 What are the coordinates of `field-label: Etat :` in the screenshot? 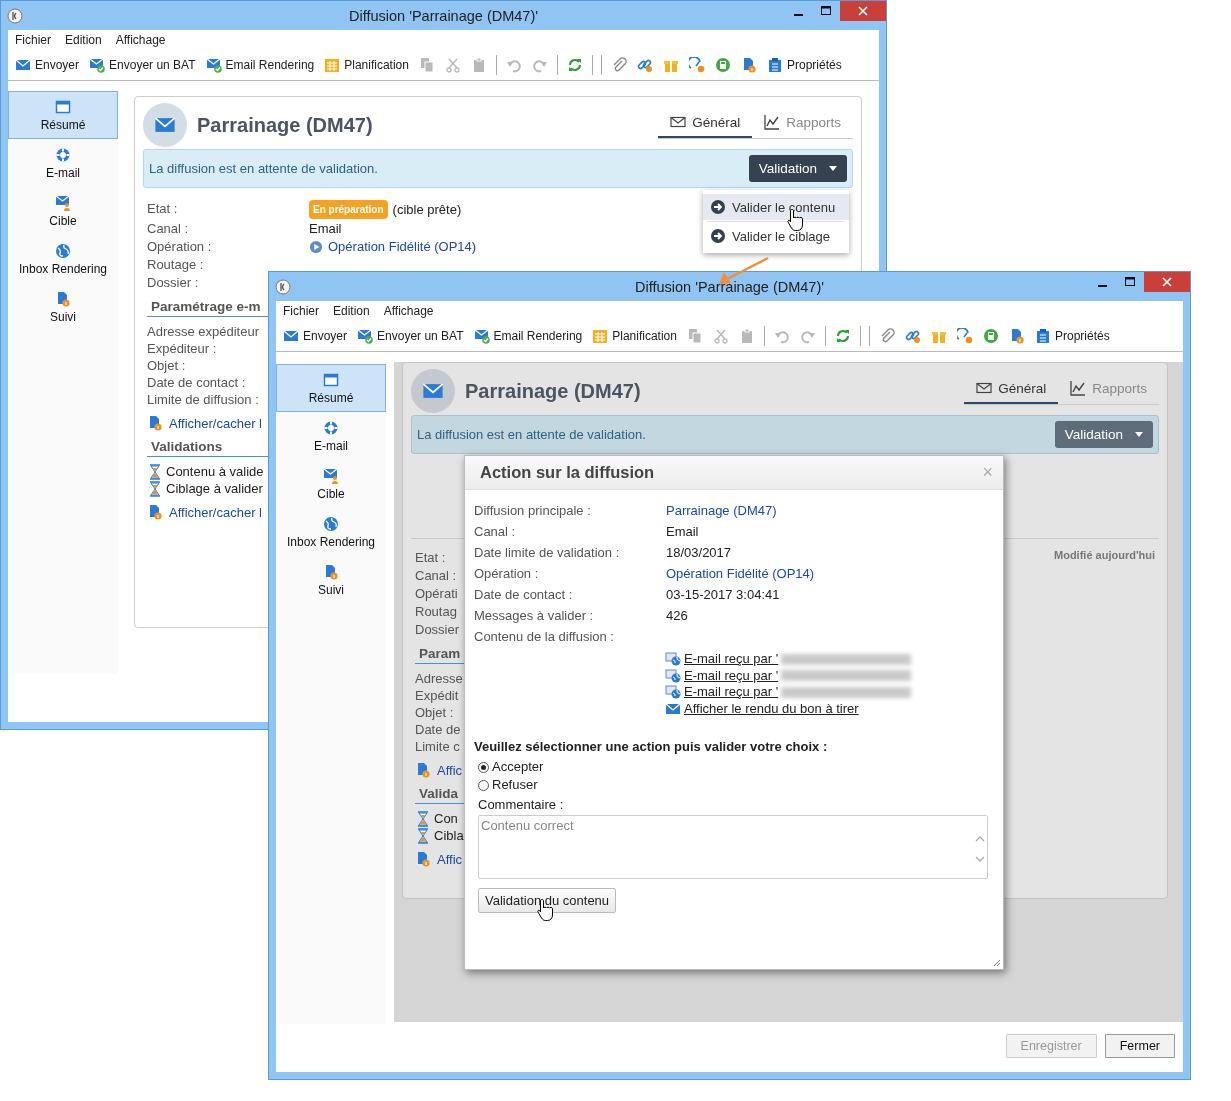 It's located at (162, 208).